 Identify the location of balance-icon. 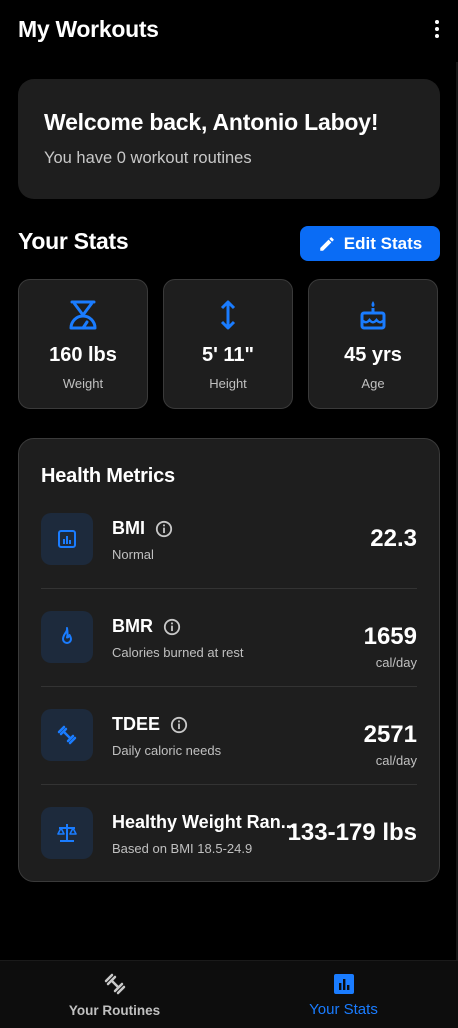
(67, 833).